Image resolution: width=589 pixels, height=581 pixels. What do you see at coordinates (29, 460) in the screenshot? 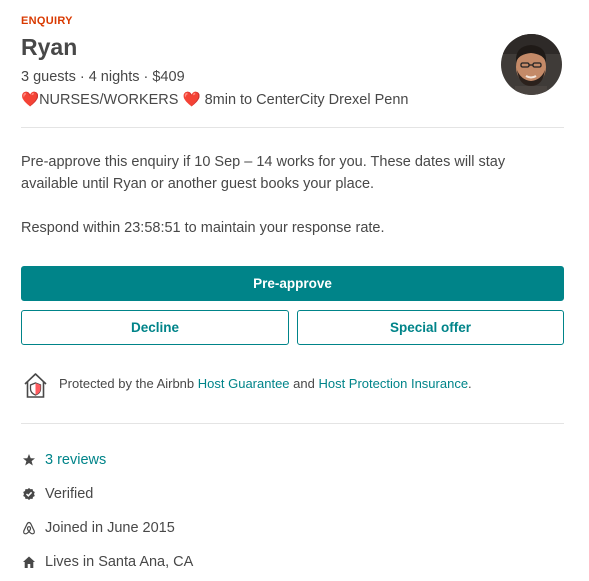
I see `star-icon` at bounding box center [29, 460].